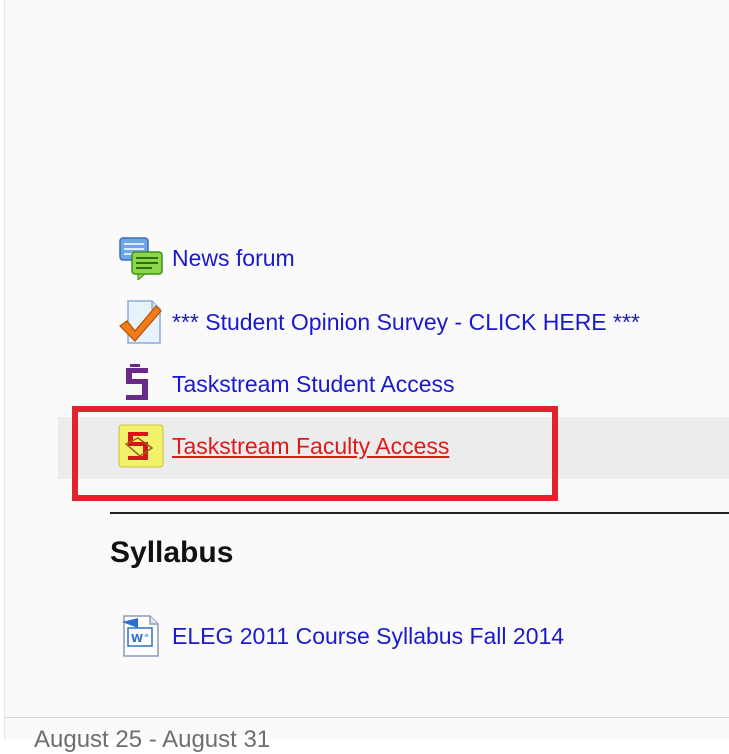 The width and height of the screenshot is (729, 754). I want to click on course-syllabus-link: ELEG 2011 Course Syllabus Fall 2014, so click(368, 636).